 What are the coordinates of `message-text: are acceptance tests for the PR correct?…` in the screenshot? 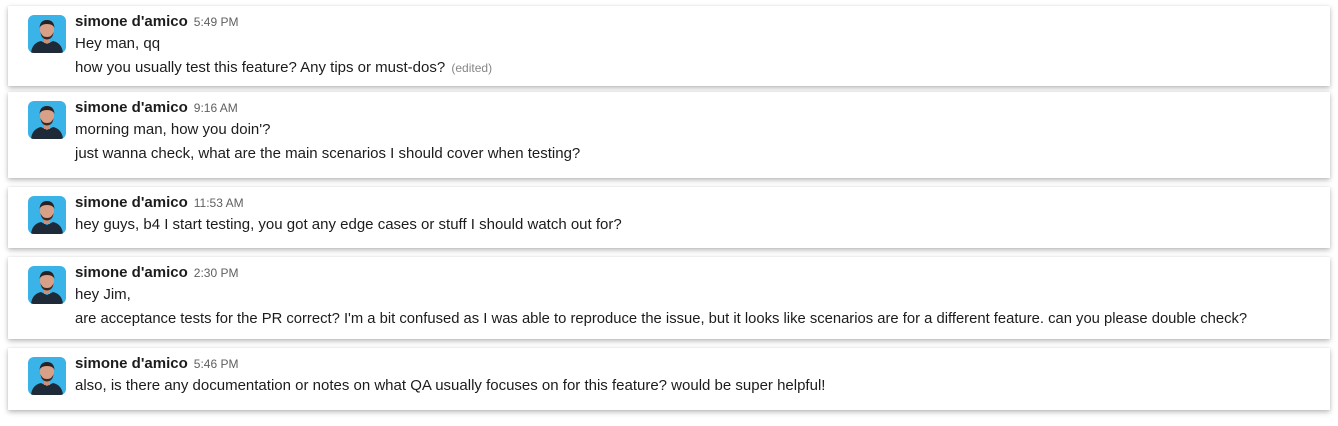 It's located at (661, 319).